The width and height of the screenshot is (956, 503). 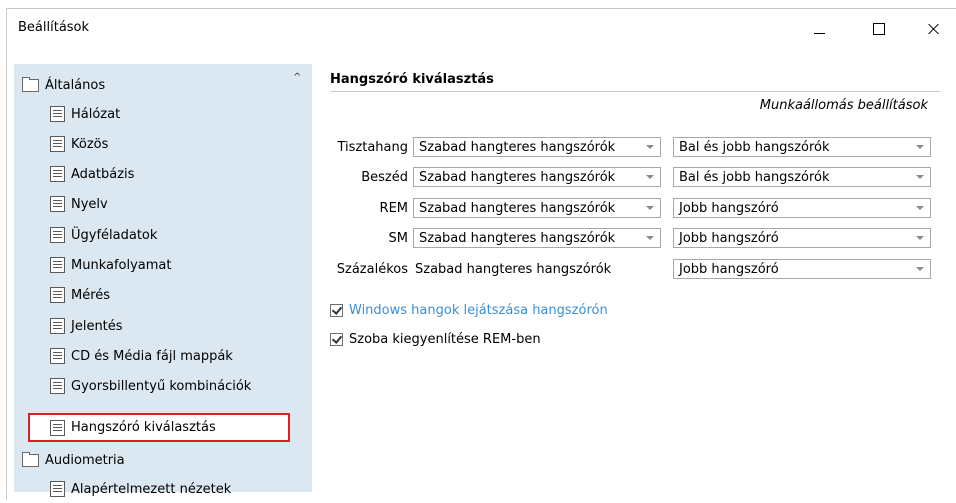 What do you see at coordinates (398, 238) in the screenshot?
I see `row-label: SM` at bounding box center [398, 238].